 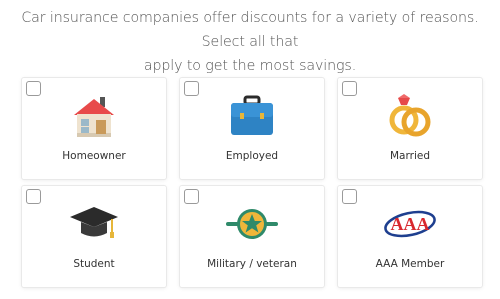 I want to click on option-military-veteran: Military / veteran, so click(x=252, y=236).